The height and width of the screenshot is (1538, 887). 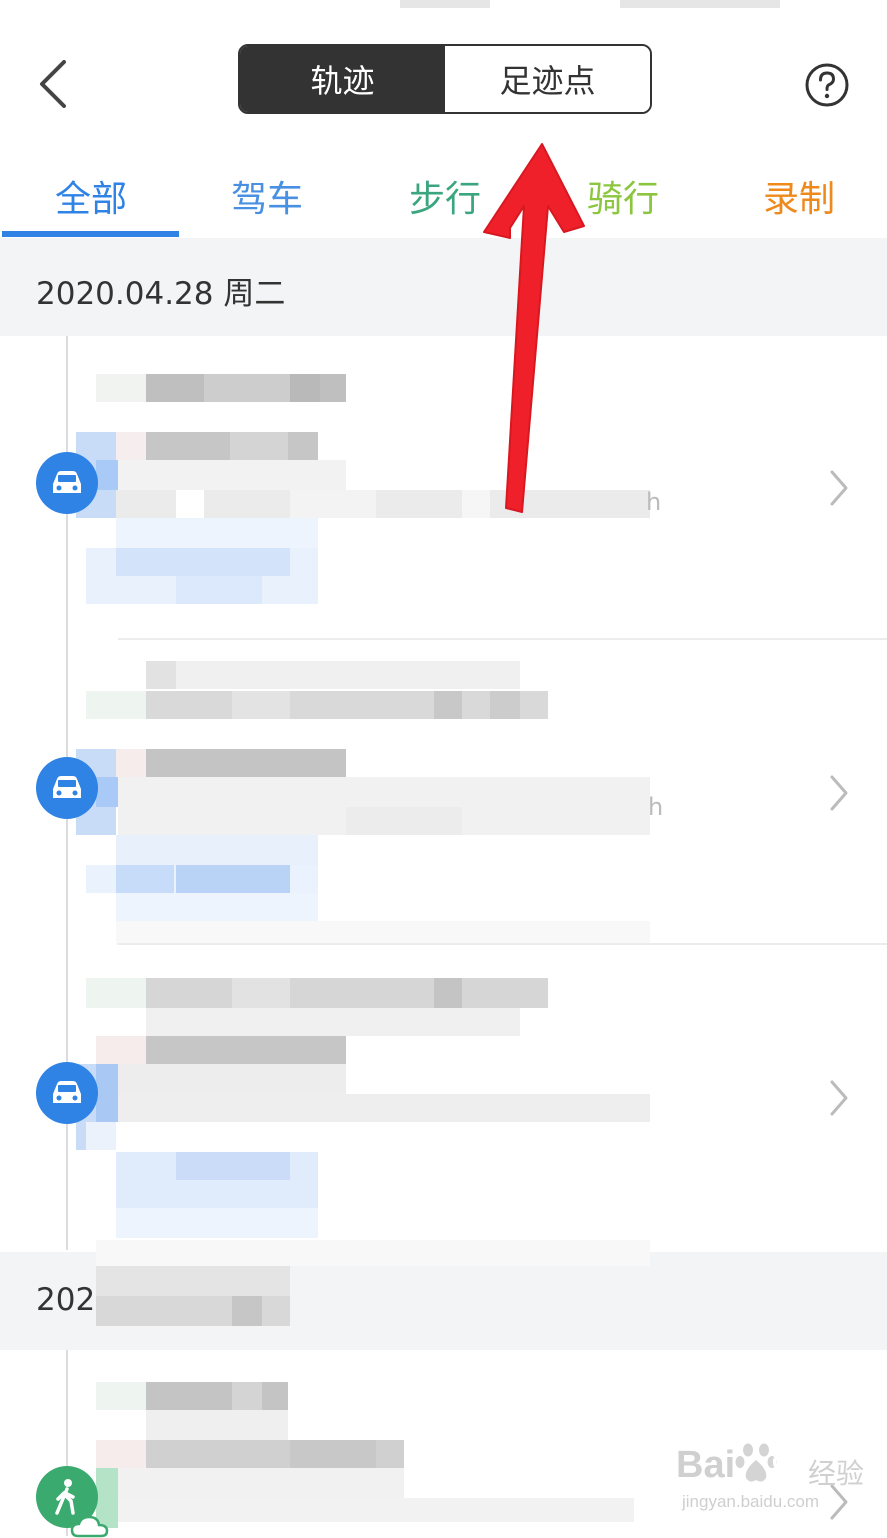 I want to click on view-segmented-control: 轨迹 足迹点, so click(x=445, y=79).